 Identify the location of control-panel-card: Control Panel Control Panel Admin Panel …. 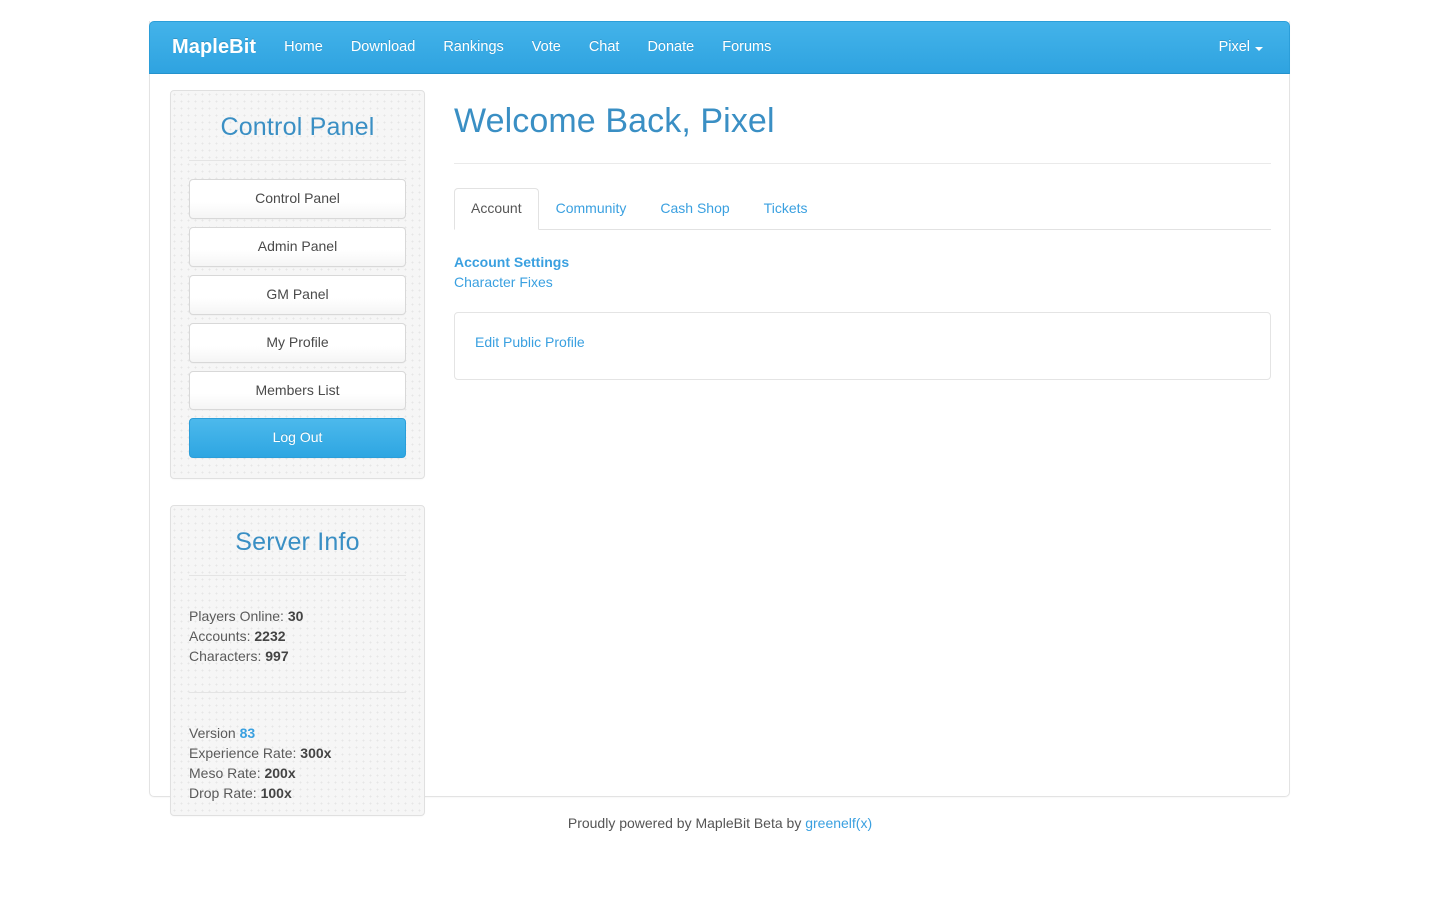
(297, 285).